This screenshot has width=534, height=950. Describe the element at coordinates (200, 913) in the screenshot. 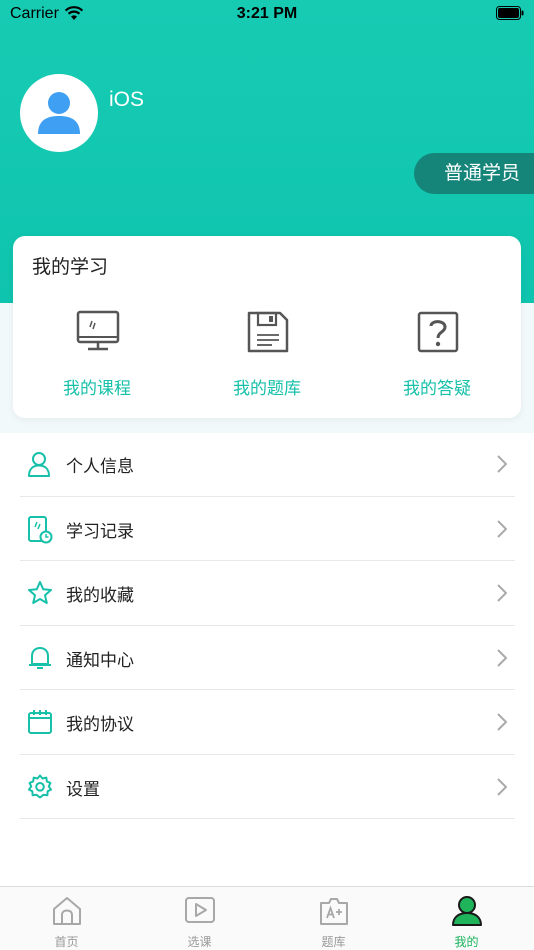

I see `play-icon` at that location.